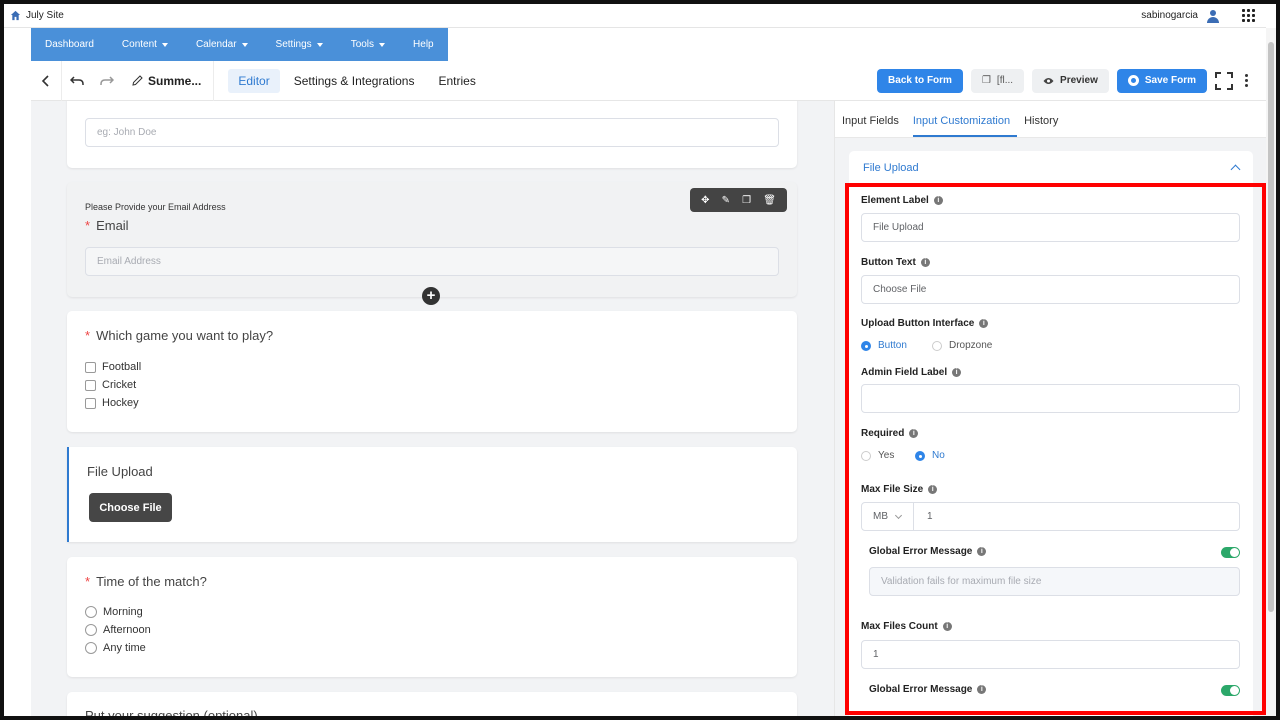 This screenshot has width=1280, height=720. I want to click on tab-history: History, so click(1044, 126).